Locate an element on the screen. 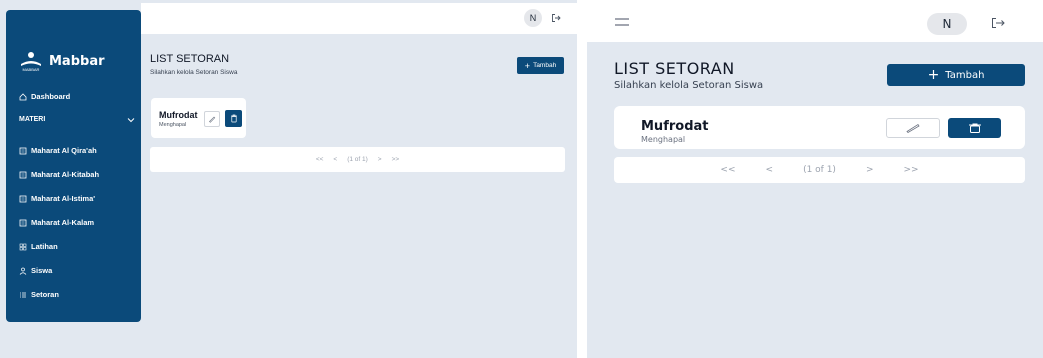  chevron-down-icon is located at coordinates (131, 119).